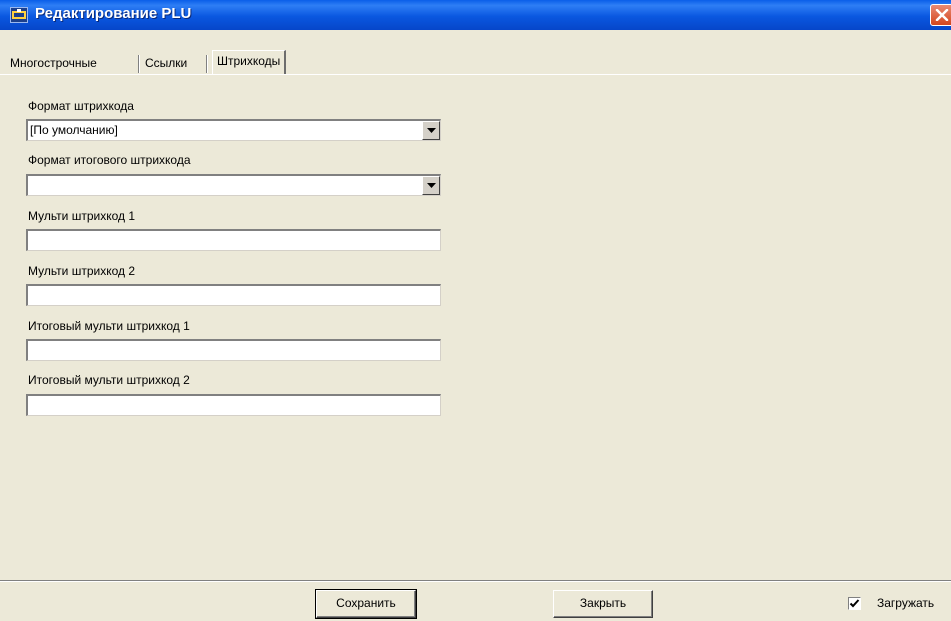  What do you see at coordinates (475, 74) in the screenshot?
I see `tab-page-border` at bounding box center [475, 74].